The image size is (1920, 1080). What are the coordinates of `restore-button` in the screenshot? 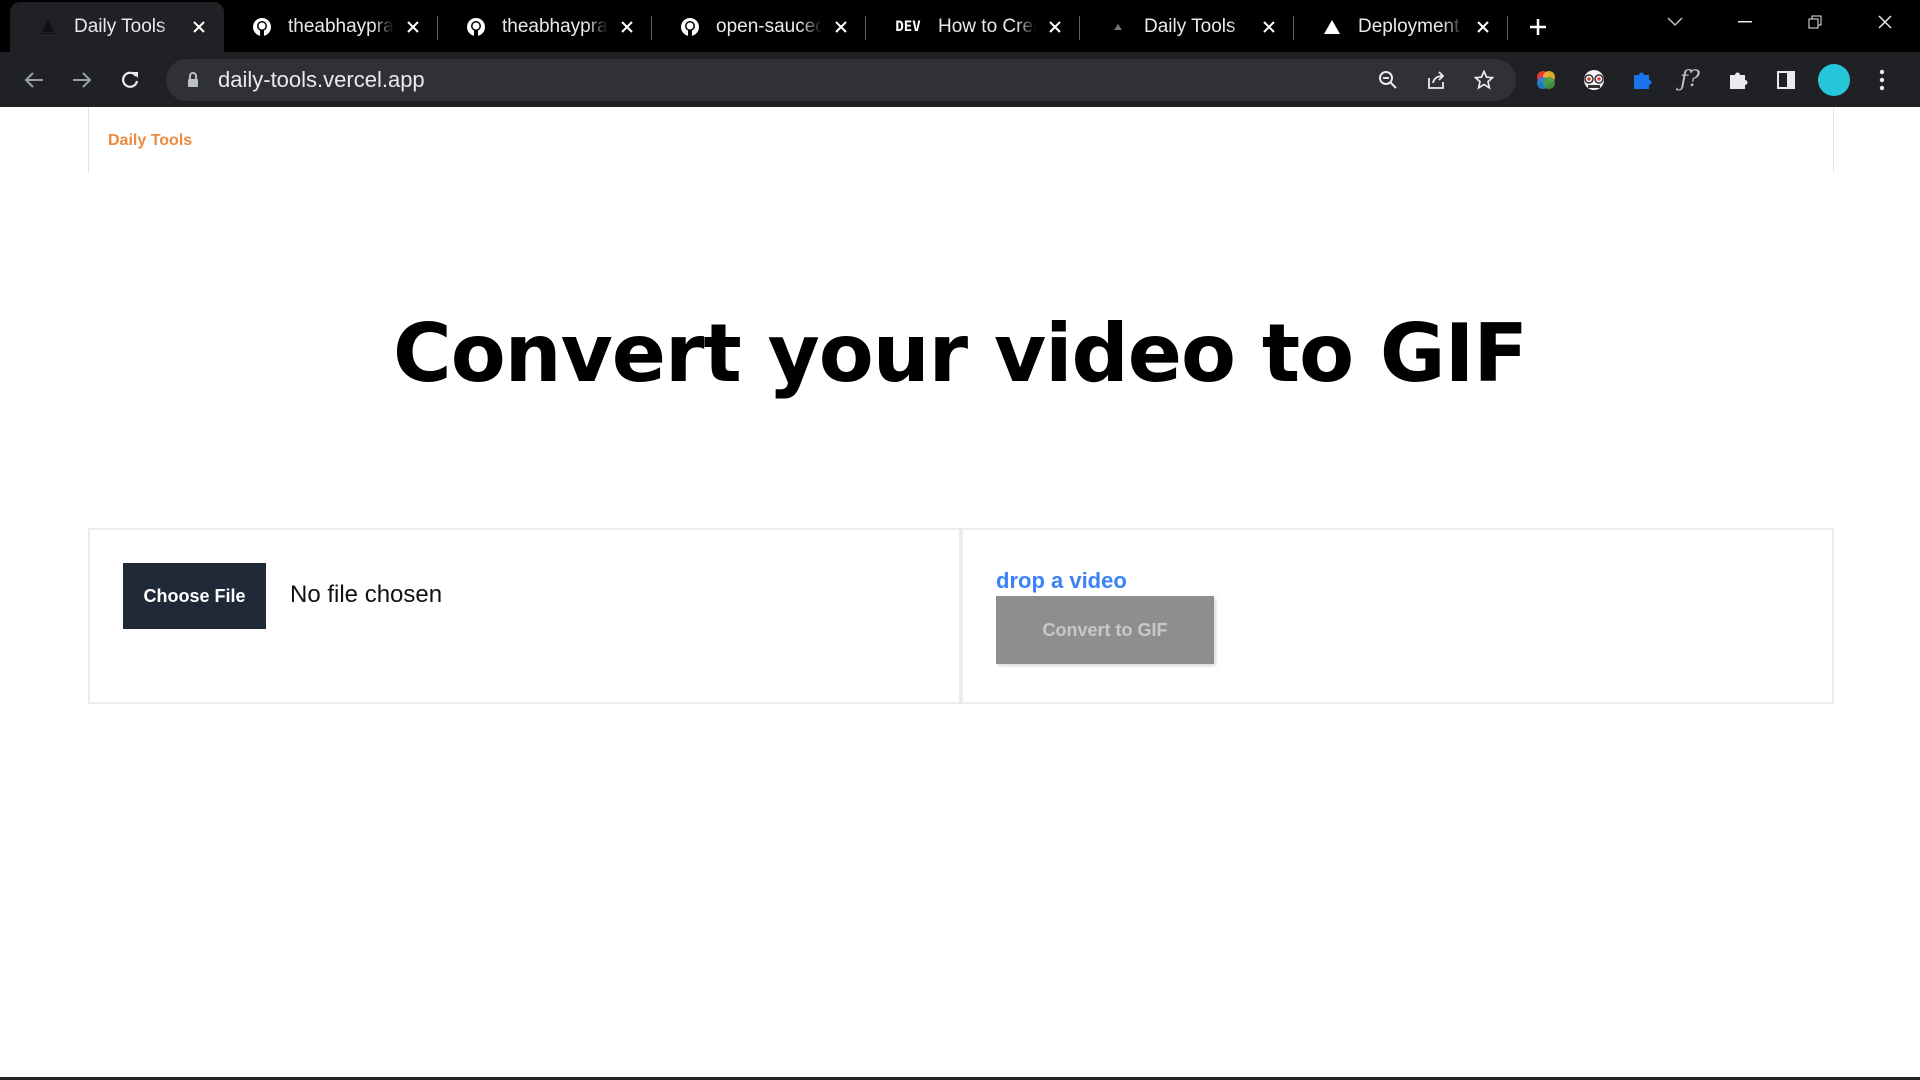 It's located at (1815, 22).